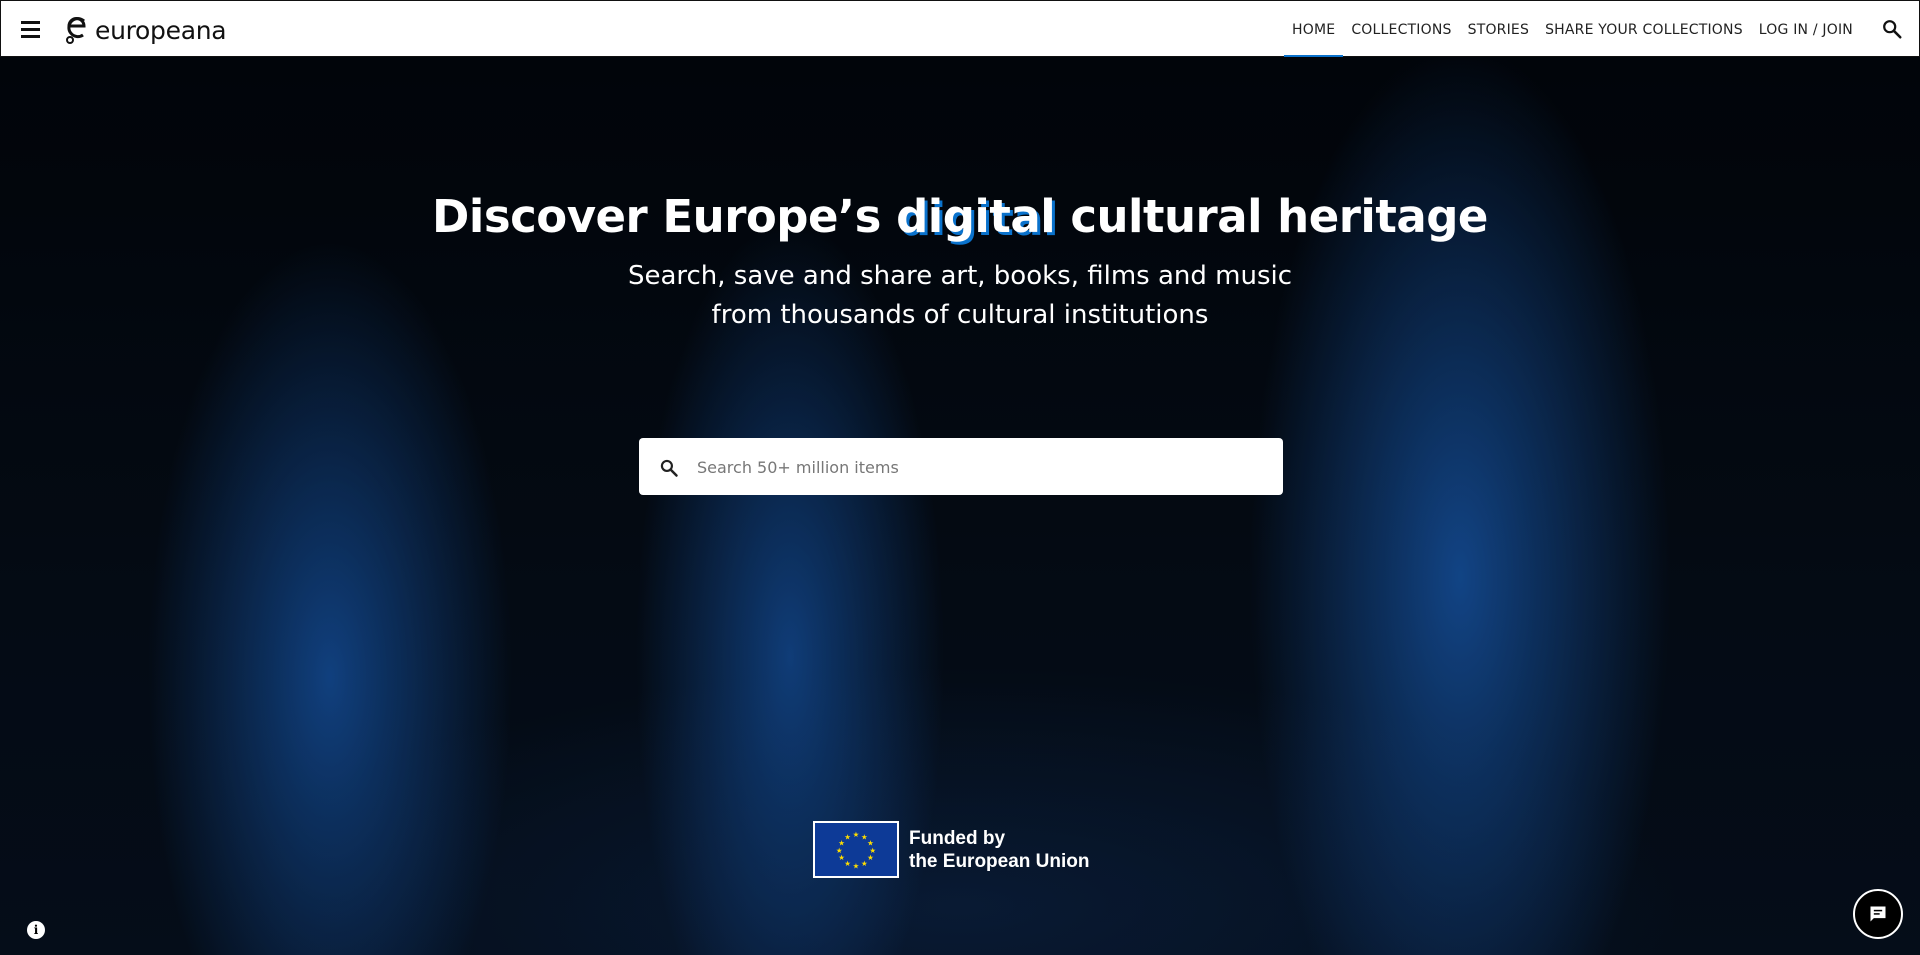  I want to click on eu-flag-icon: ★ ★★ ★★★ ★★★ ★★★, so click(856, 849).